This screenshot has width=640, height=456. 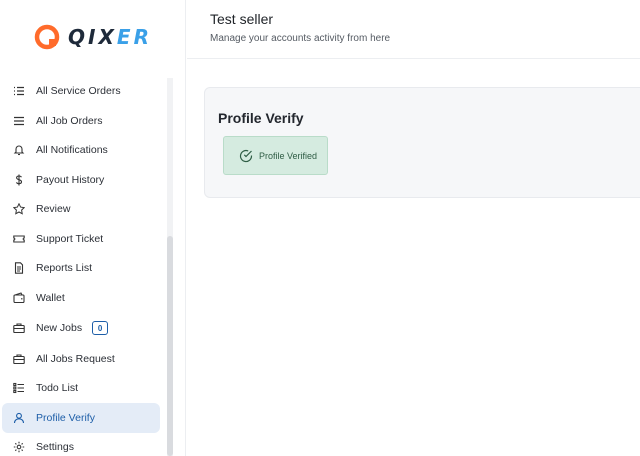 What do you see at coordinates (100, 328) in the screenshot?
I see `new-jobs-count-badge: 0` at bounding box center [100, 328].